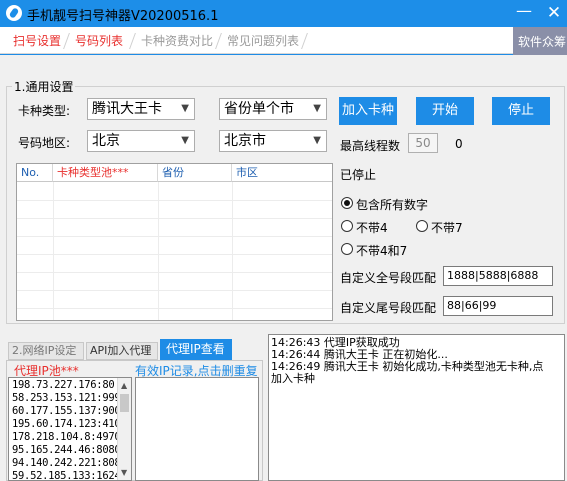 This screenshot has width=567, height=481. Describe the element at coordinates (447, 227) in the screenshot. I see `no7-label: 不带7` at that location.